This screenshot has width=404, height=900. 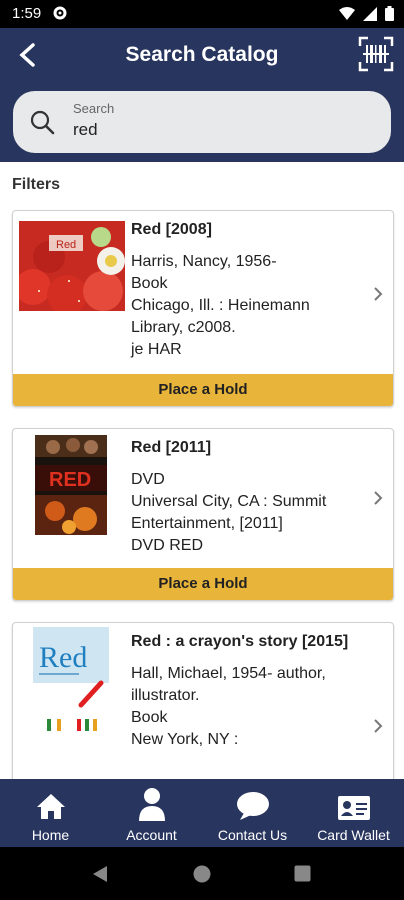 I want to click on barcode-scan-button, so click(x=376, y=54).